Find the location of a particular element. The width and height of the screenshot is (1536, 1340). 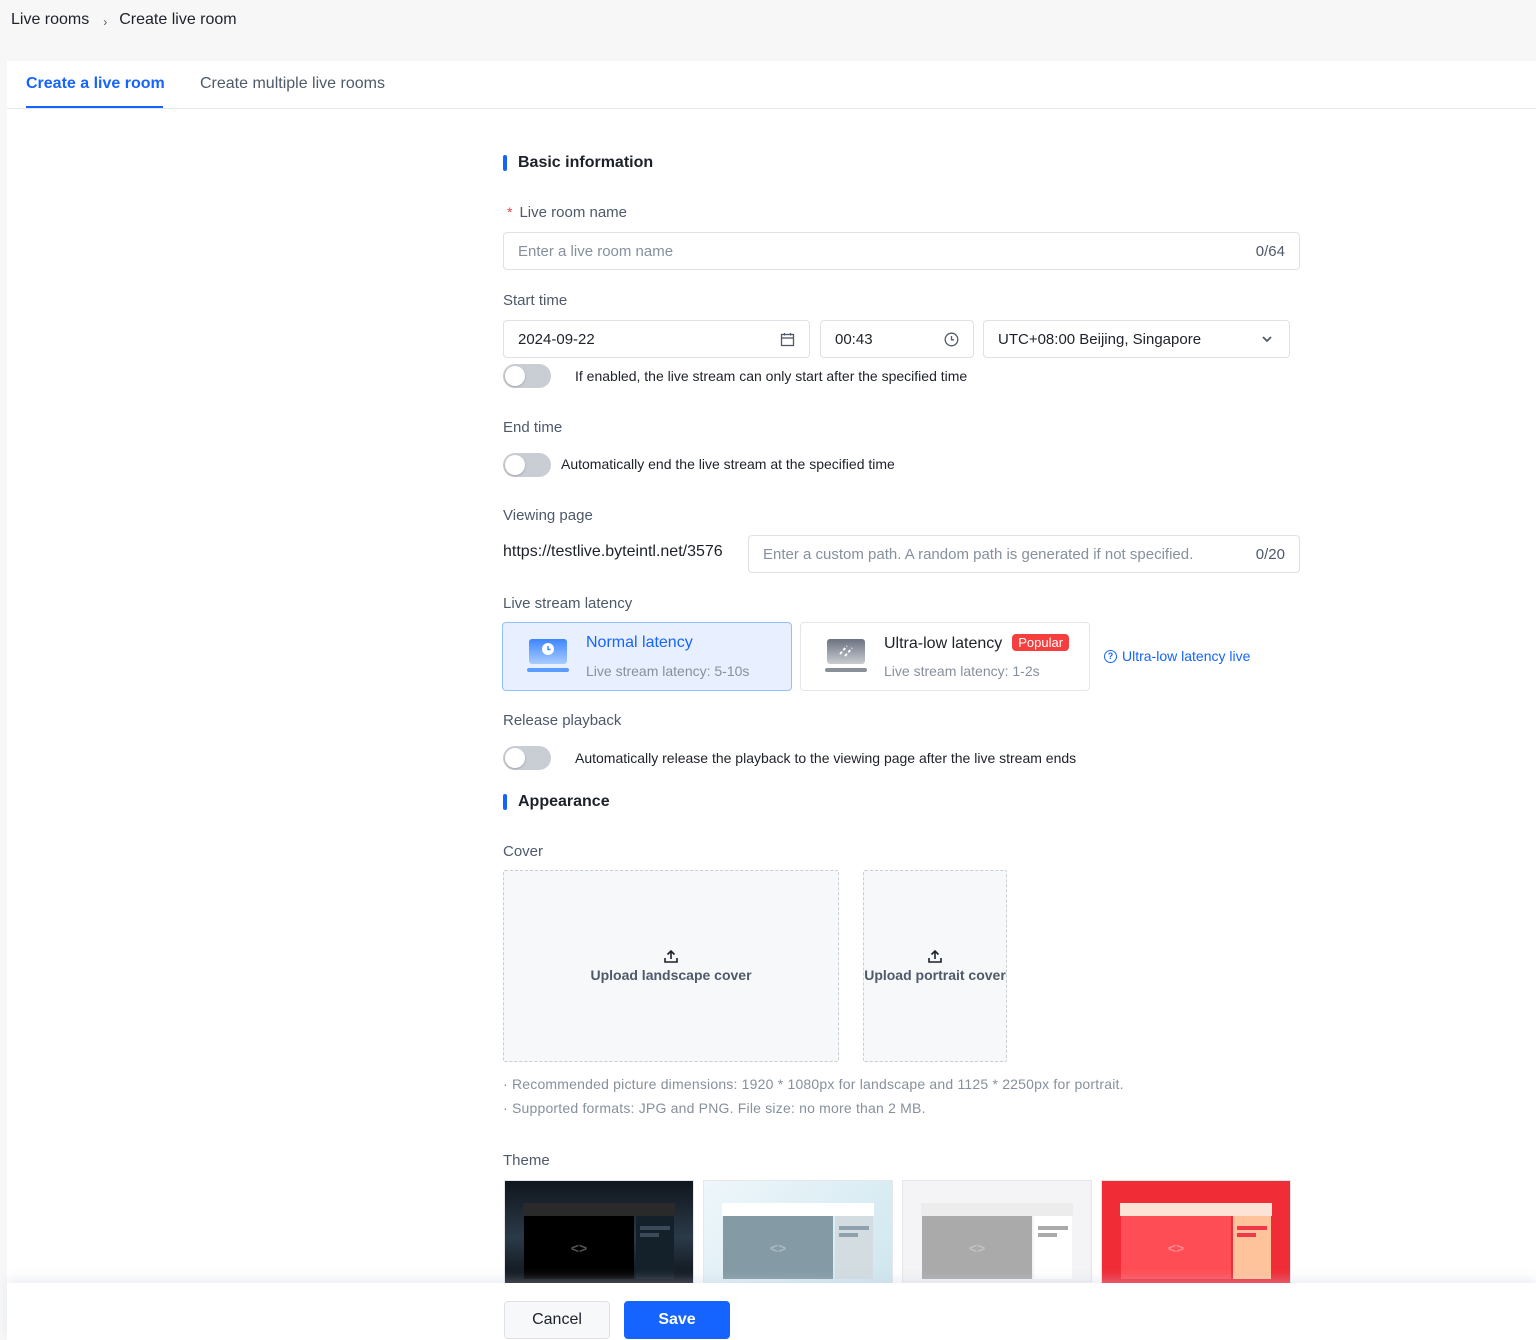

cover-label: Cover is located at coordinates (523, 851).